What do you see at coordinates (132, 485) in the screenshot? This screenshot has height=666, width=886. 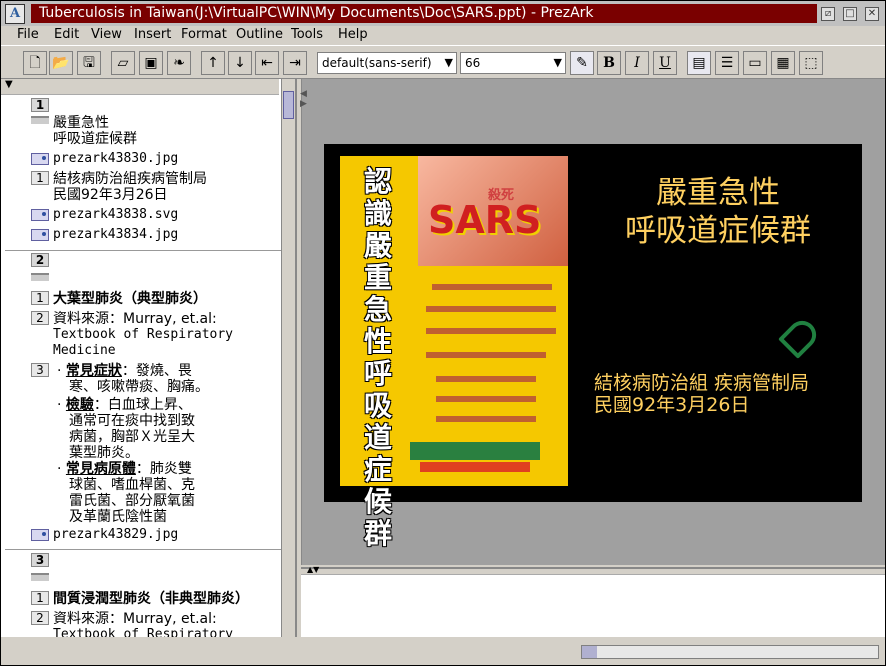 I see `bullet-text: 球菌、嗜血桿菌、克` at bounding box center [132, 485].